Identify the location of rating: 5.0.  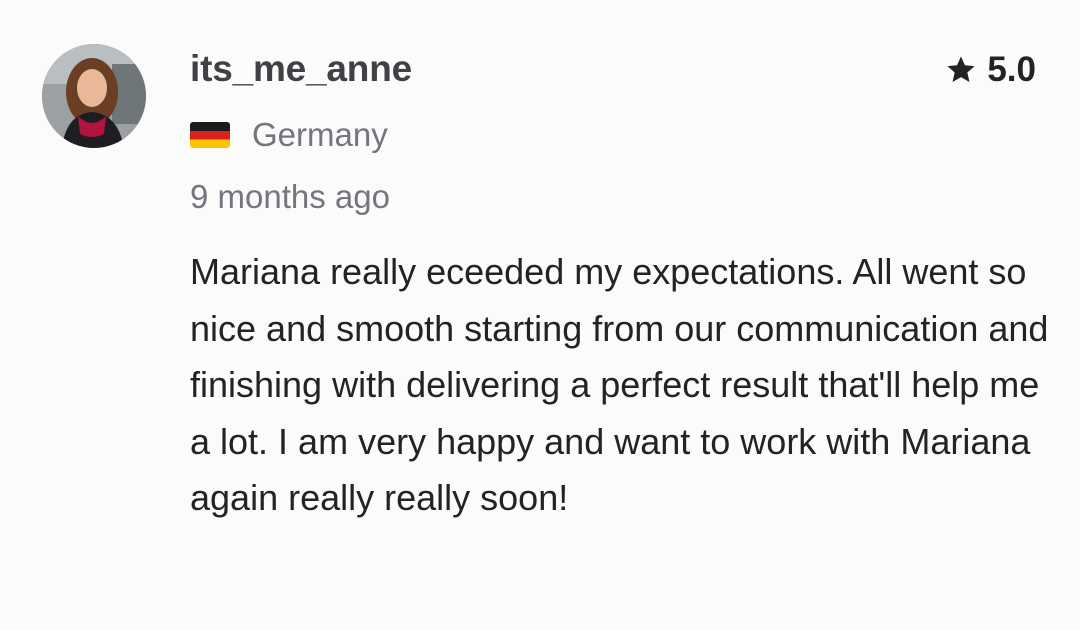
(990, 70).